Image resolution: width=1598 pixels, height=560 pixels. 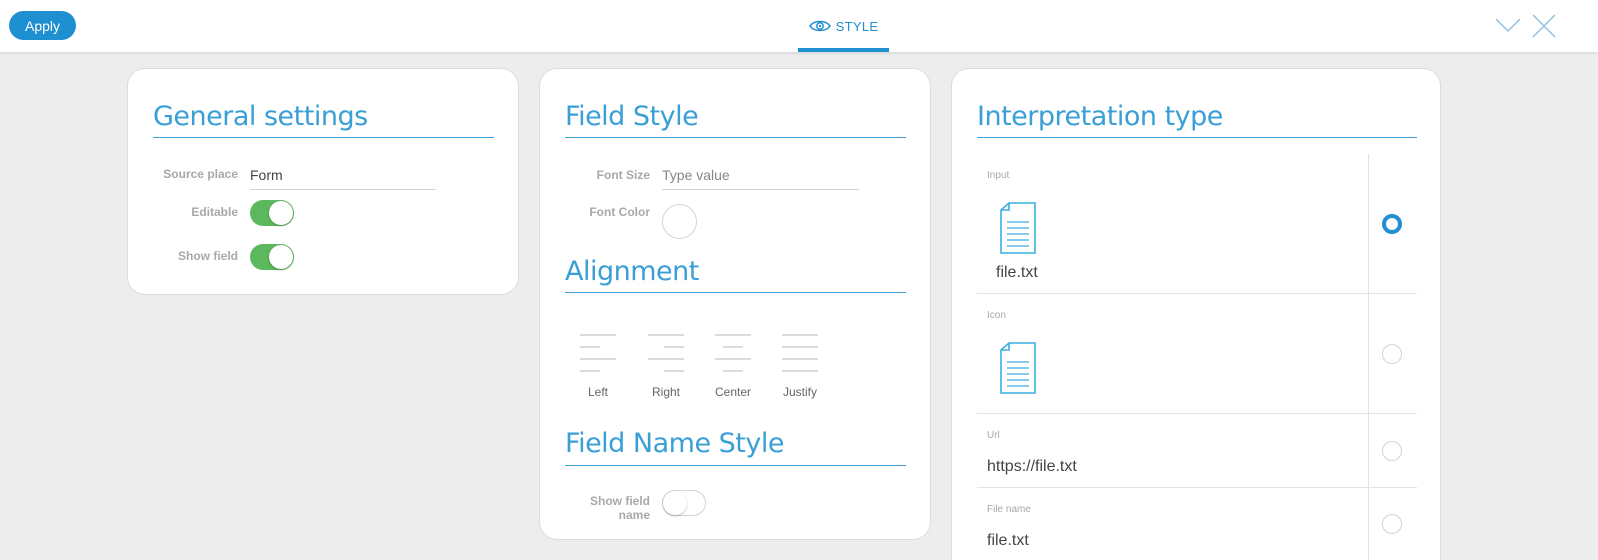 I want to click on show-field-name-toggle, so click(x=684, y=503).